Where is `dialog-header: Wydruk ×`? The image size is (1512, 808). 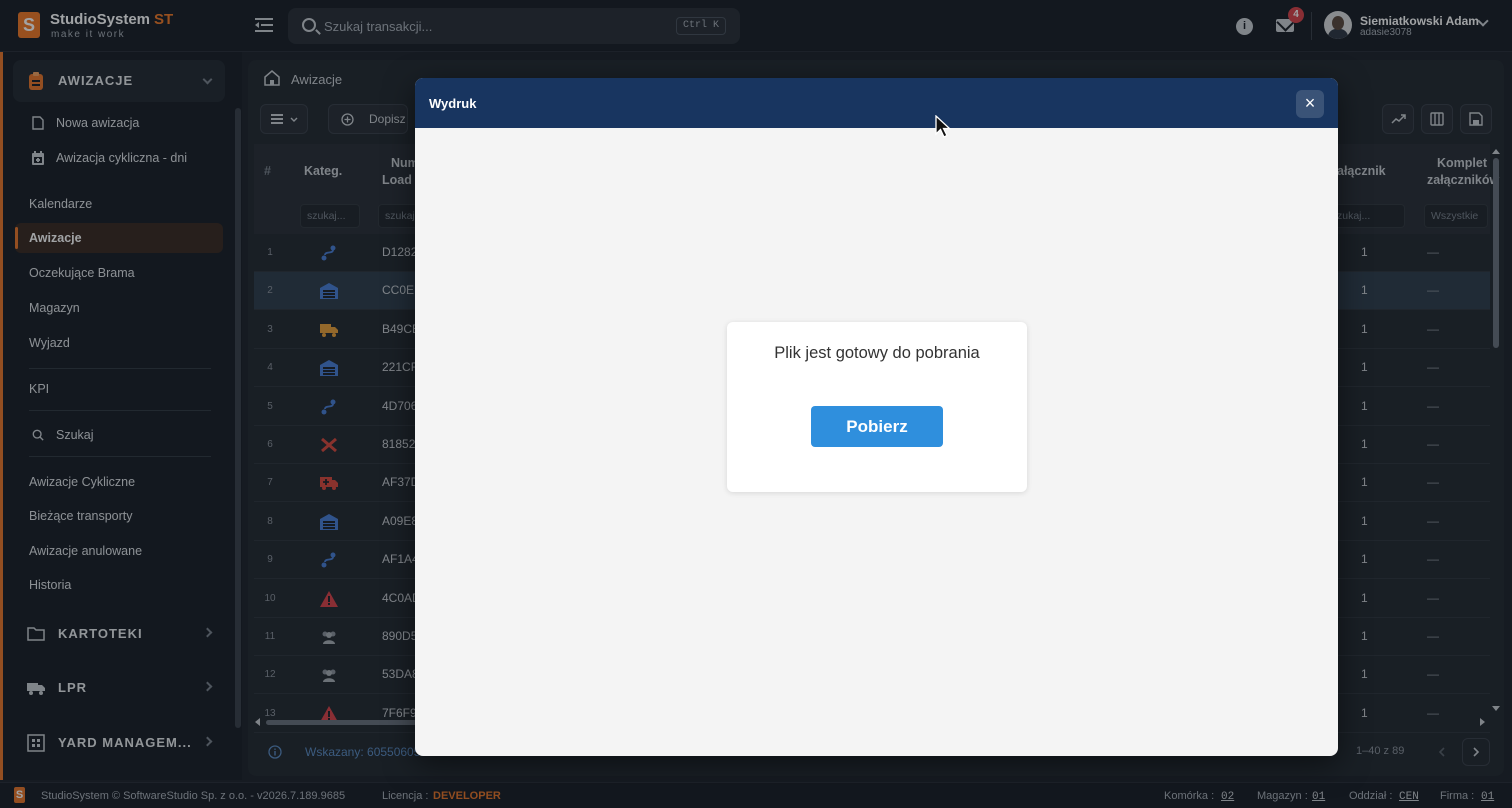 dialog-header: Wydruk × is located at coordinates (876, 103).